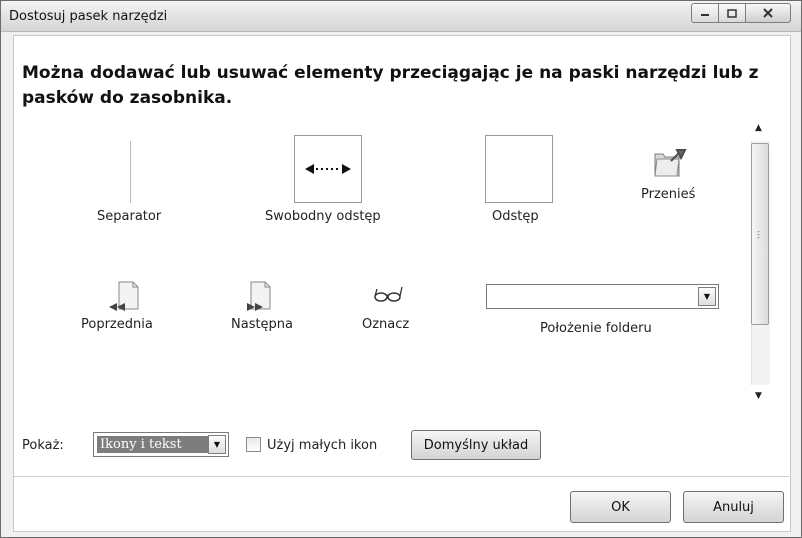  Describe the element at coordinates (758, 128) in the screenshot. I see `scroll-up-arrow-icon: ▲` at that location.